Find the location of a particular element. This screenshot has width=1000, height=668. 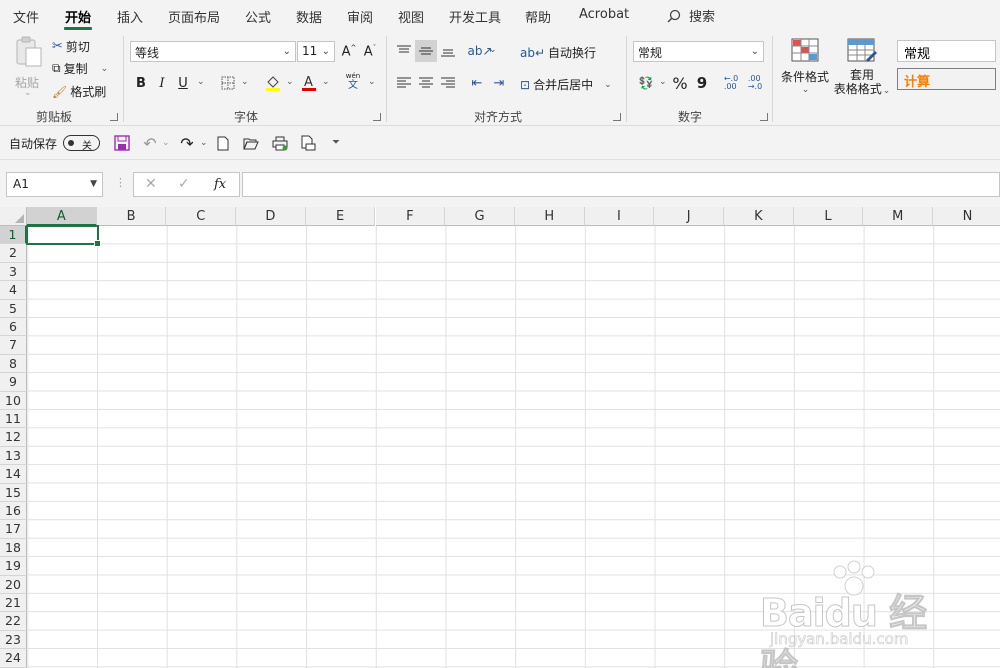

column-header-l: L is located at coordinates (828, 216).